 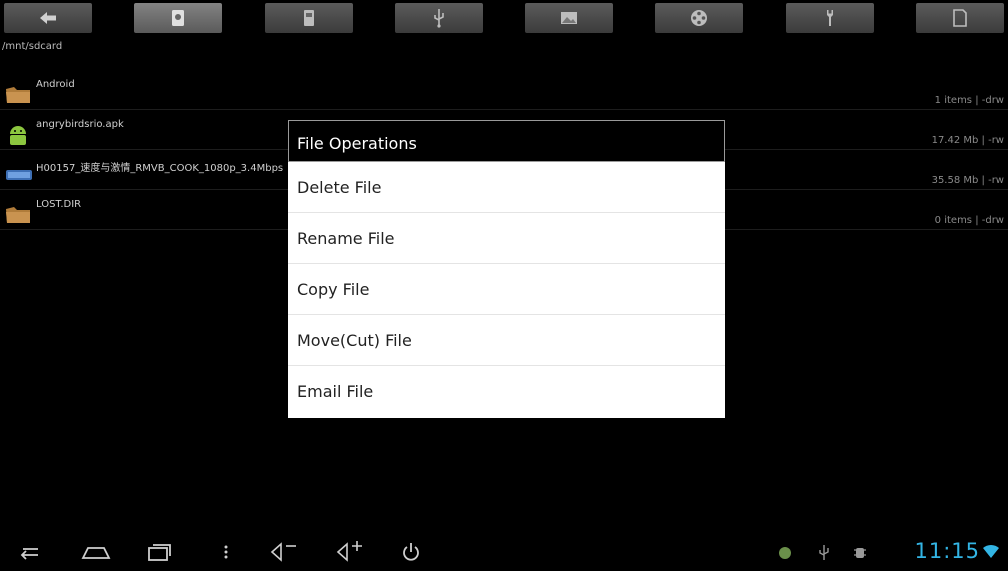 I want to click on home-button, so click(x=96, y=552).